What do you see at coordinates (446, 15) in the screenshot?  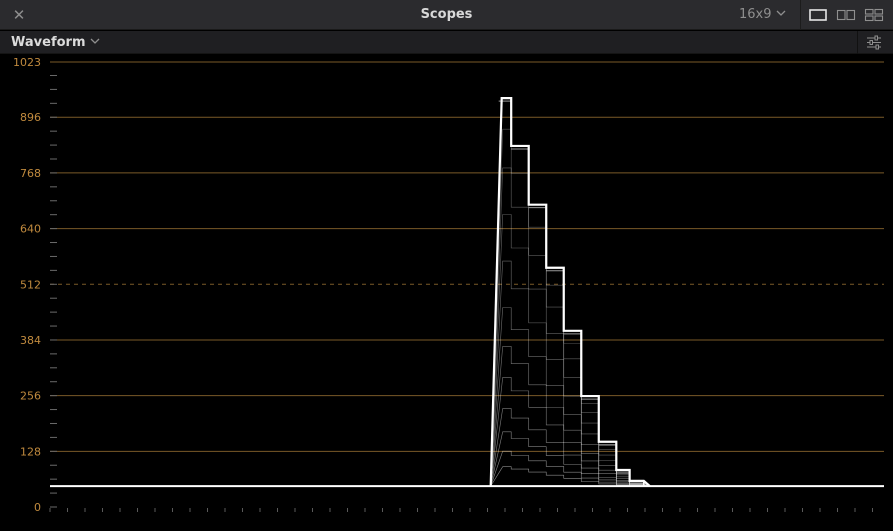 I see `title-bar: ✕ Scopes 16x9` at bounding box center [446, 15].